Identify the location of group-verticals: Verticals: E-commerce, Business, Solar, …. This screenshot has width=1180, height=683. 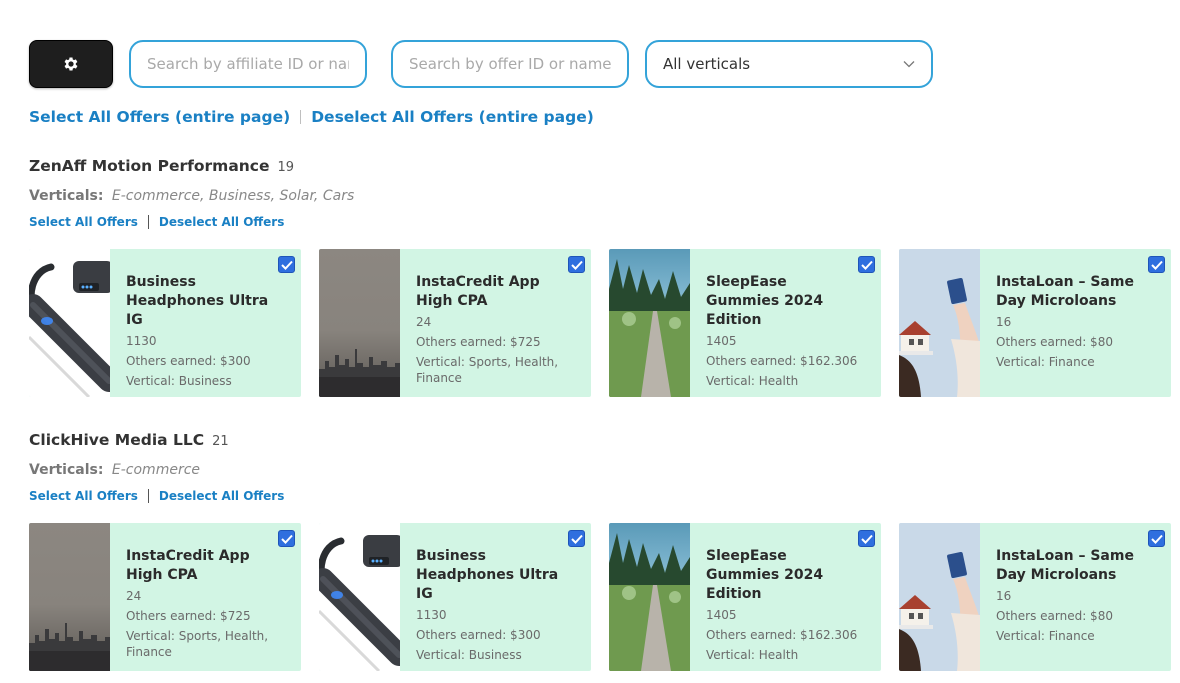
(604, 196).